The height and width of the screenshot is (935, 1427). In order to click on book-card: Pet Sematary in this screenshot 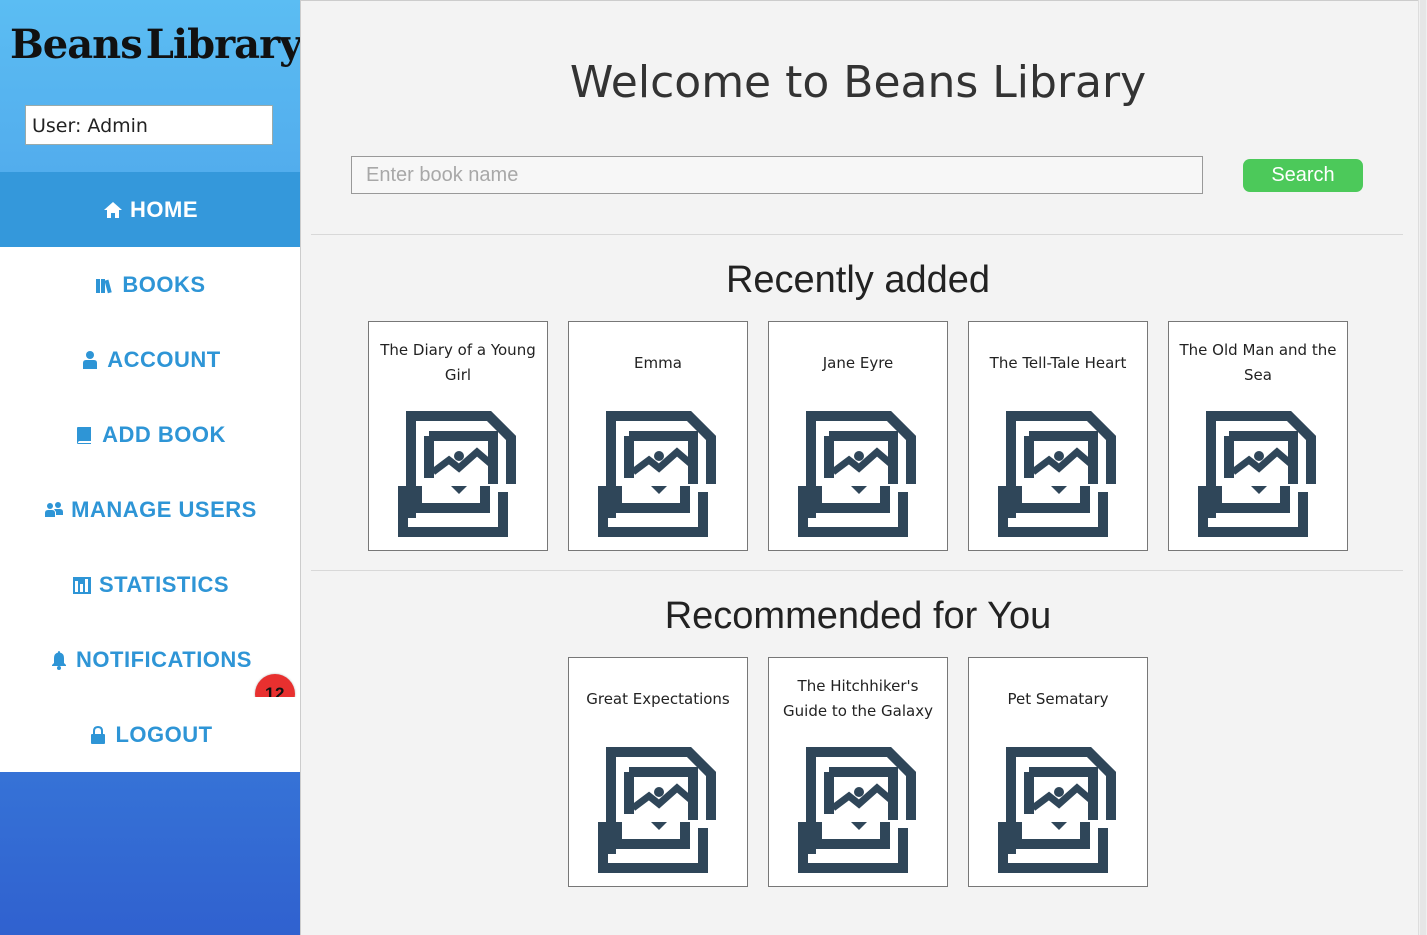, I will do `click(1058, 772)`.